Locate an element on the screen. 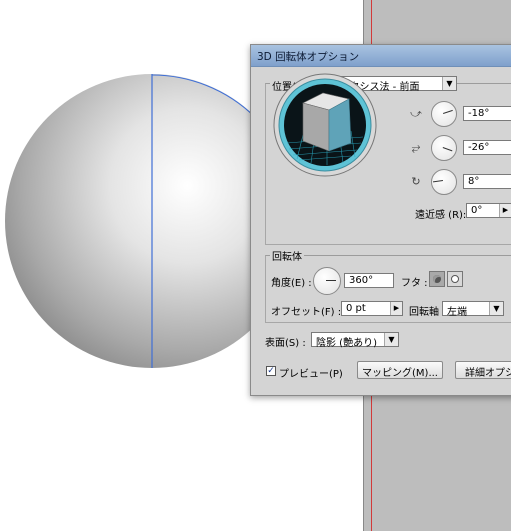 The image size is (511, 531). rotate-y-value: -26° is located at coordinates (479, 147).